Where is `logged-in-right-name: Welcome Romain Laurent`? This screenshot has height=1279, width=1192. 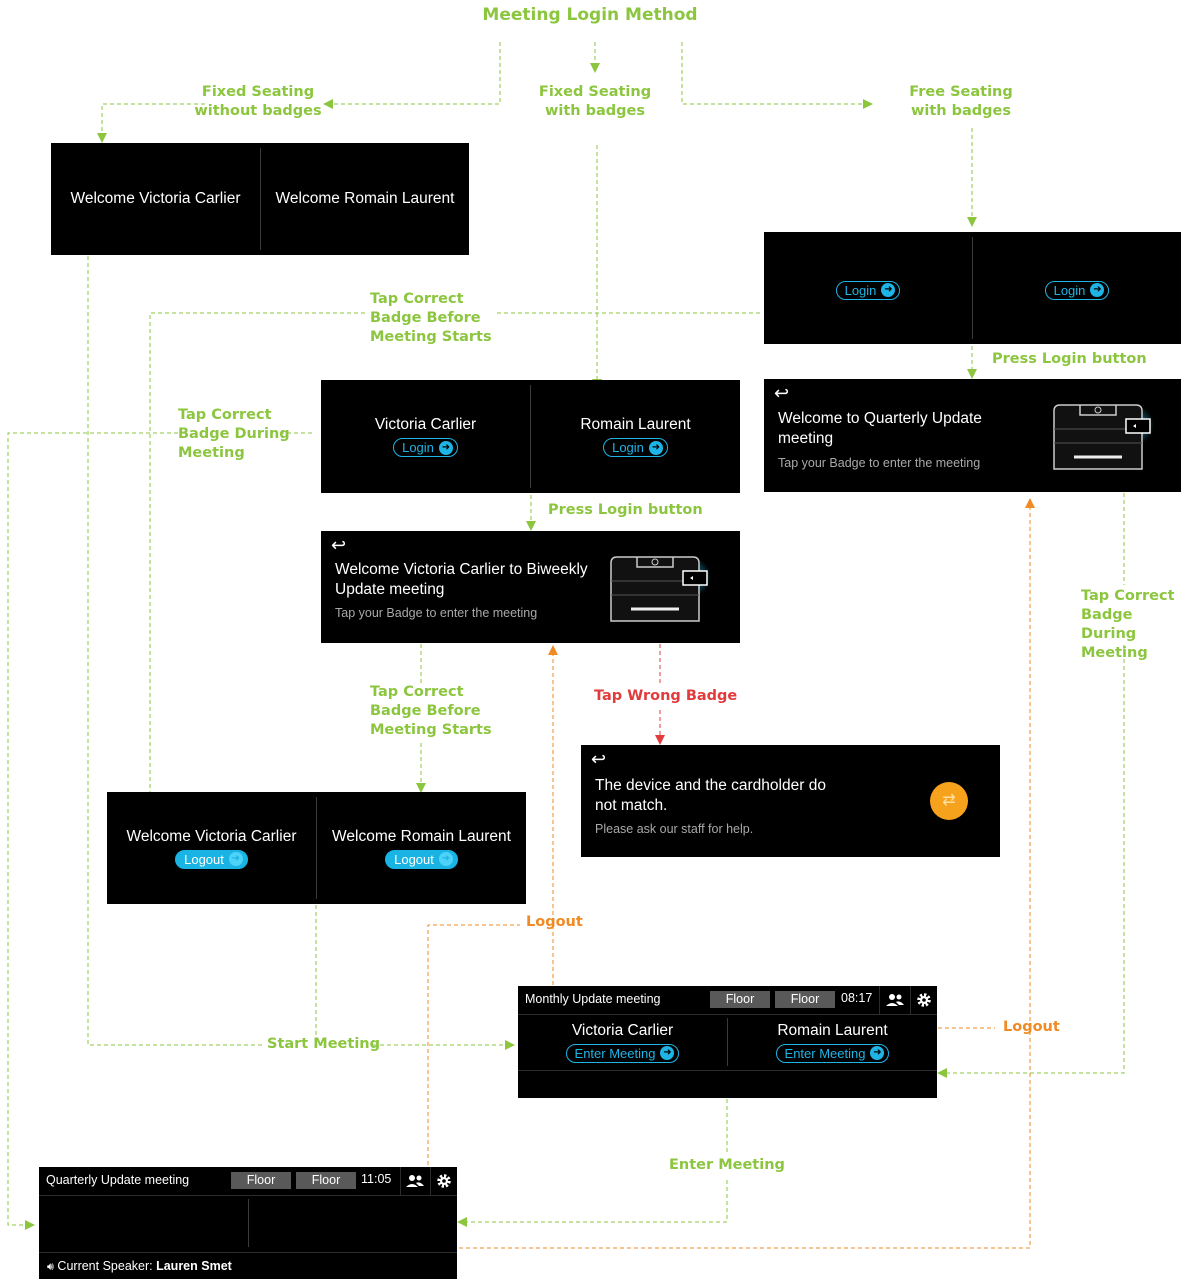 logged-in-right-name: Welcome Romain Laurent is located at coordinates (421, 836).